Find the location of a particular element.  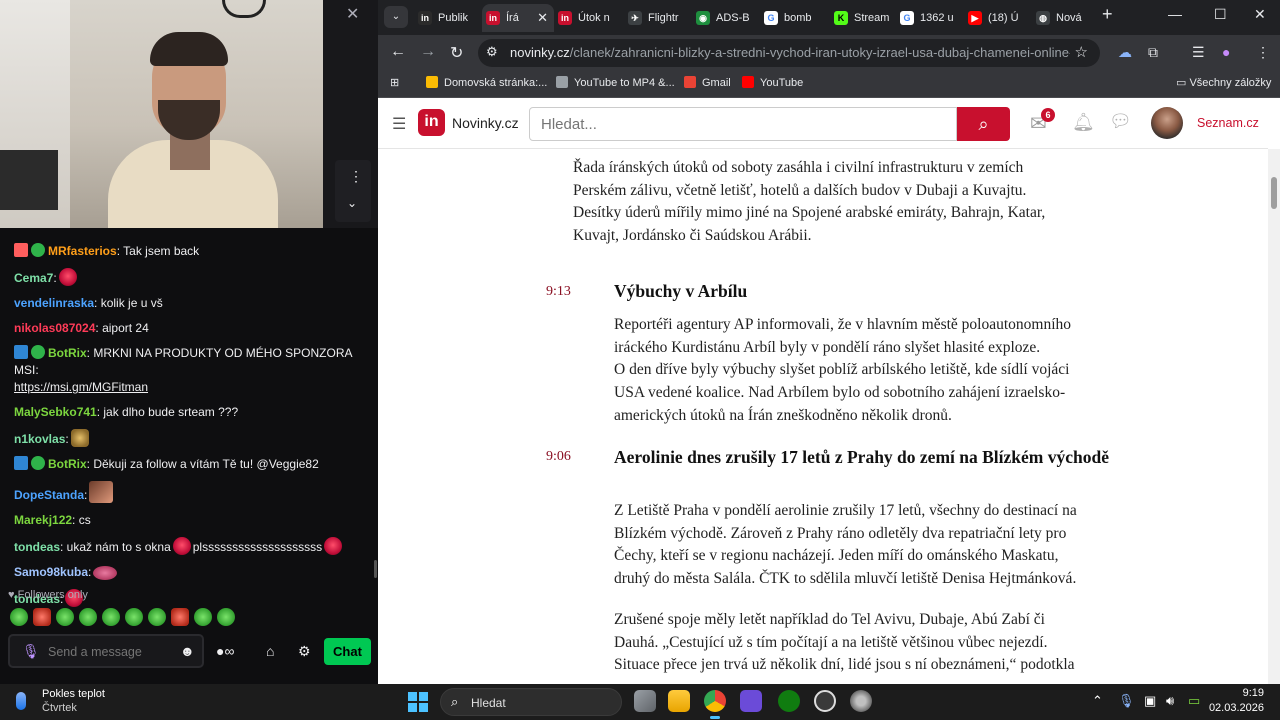

browser-tab: ◍ Nová is located at coordinates (1064, 18).